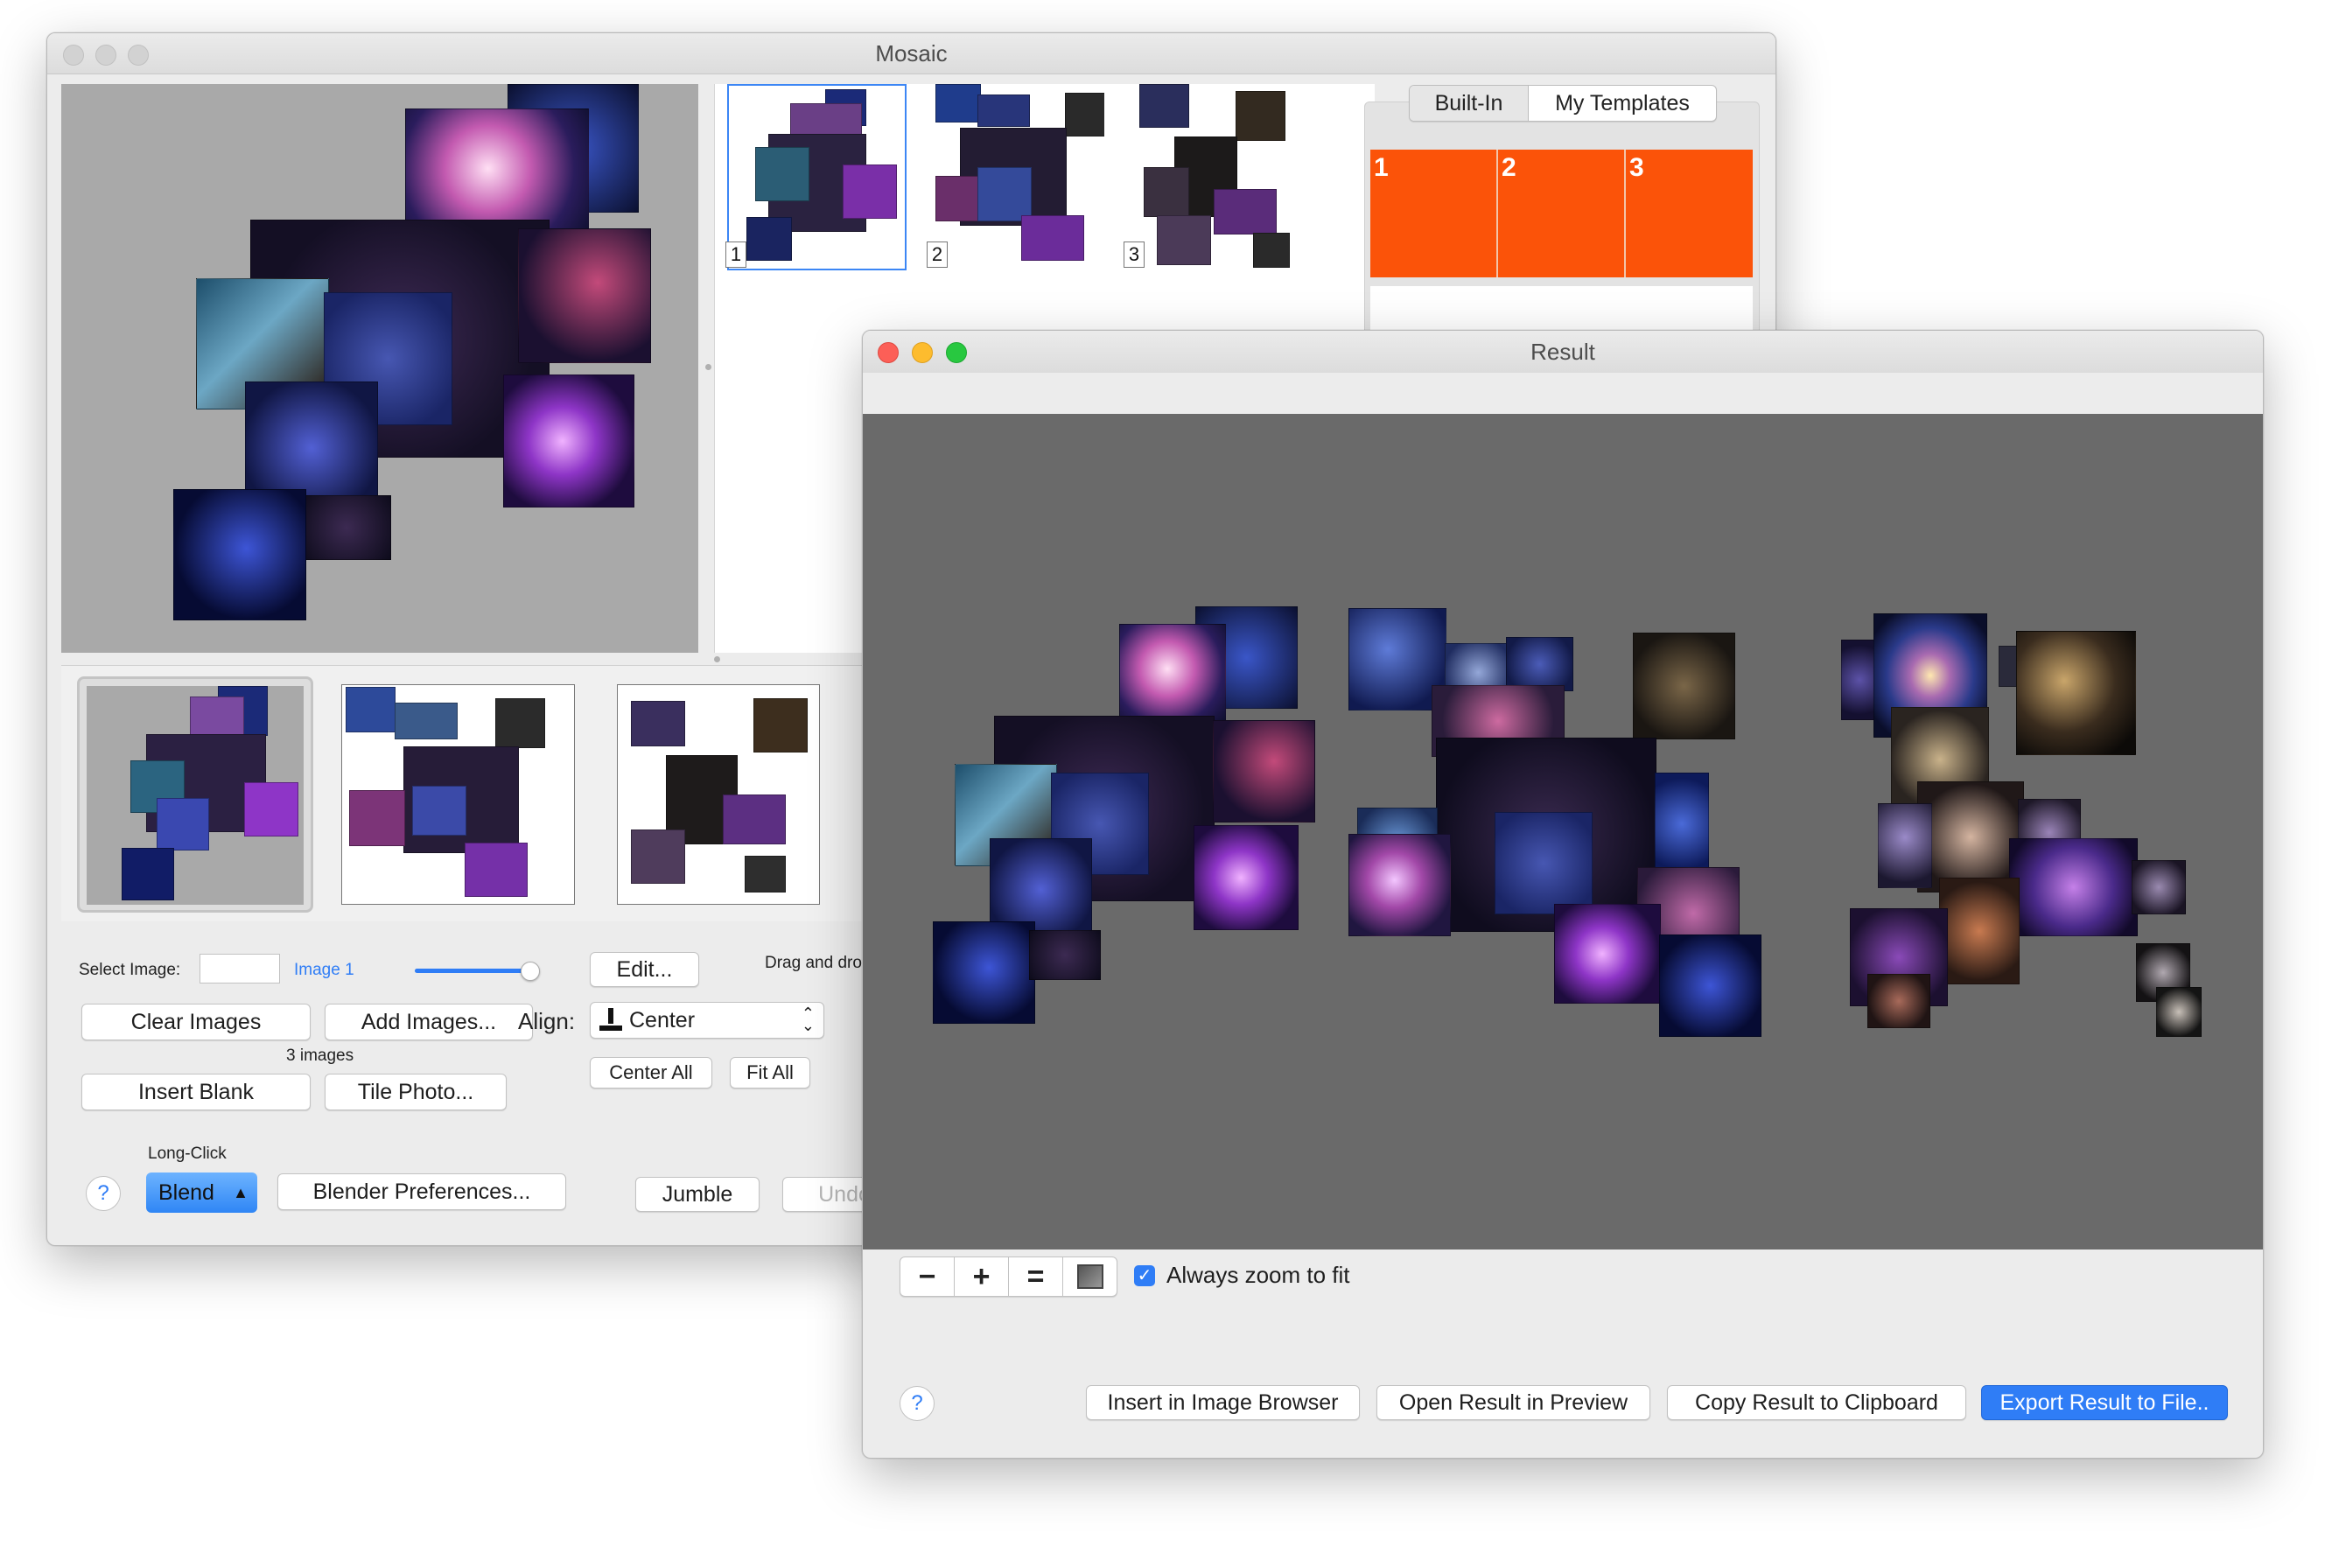  Describe the element at coordinates (186, 1192) in the screenshot. I see `blend-label: Blend` at that location.